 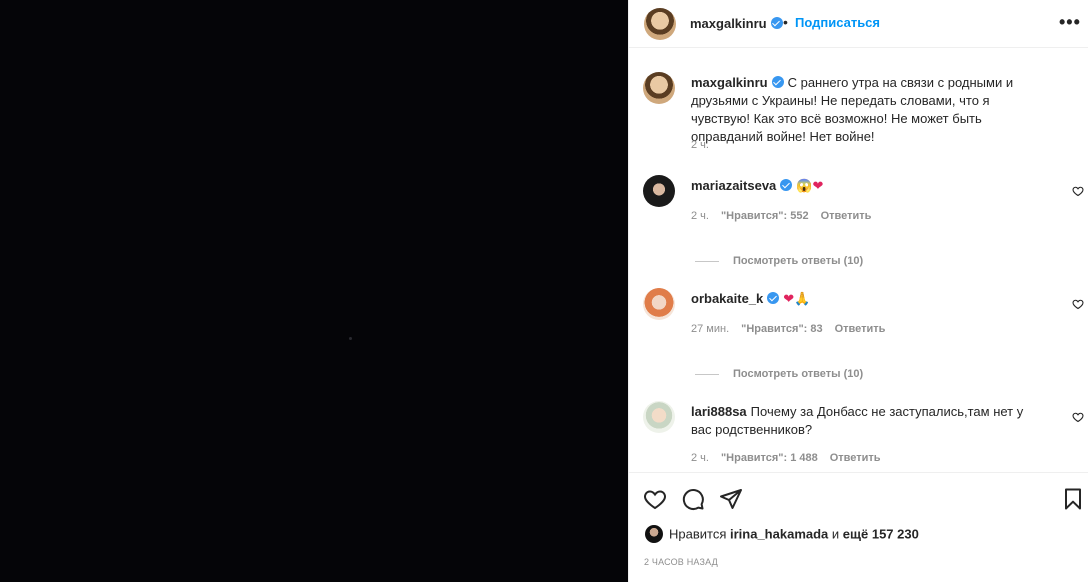 What do you see at coordinates (660, 24) in the screenshot?
I see `author-avatar` at bounding box center [660, 24].